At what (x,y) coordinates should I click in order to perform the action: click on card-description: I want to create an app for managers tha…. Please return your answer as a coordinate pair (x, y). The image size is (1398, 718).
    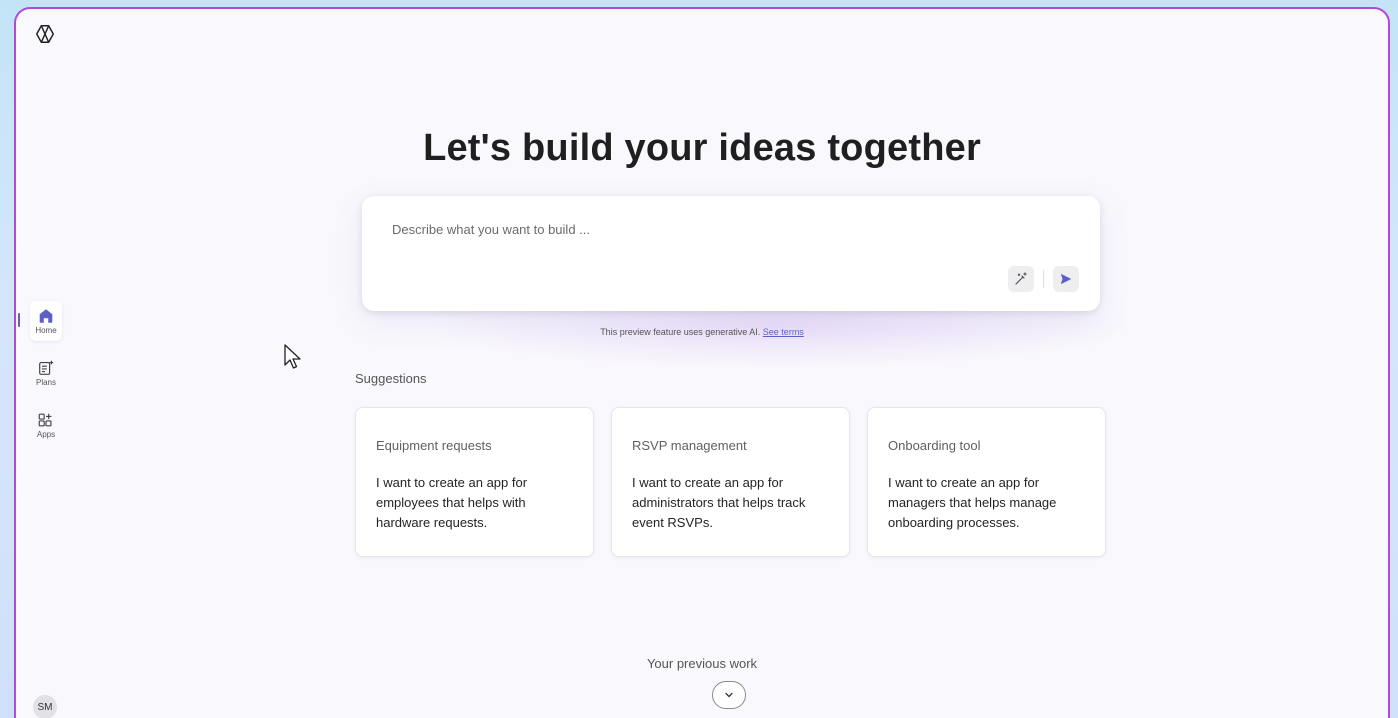
    Looking at the image, I should click on (972, 502).